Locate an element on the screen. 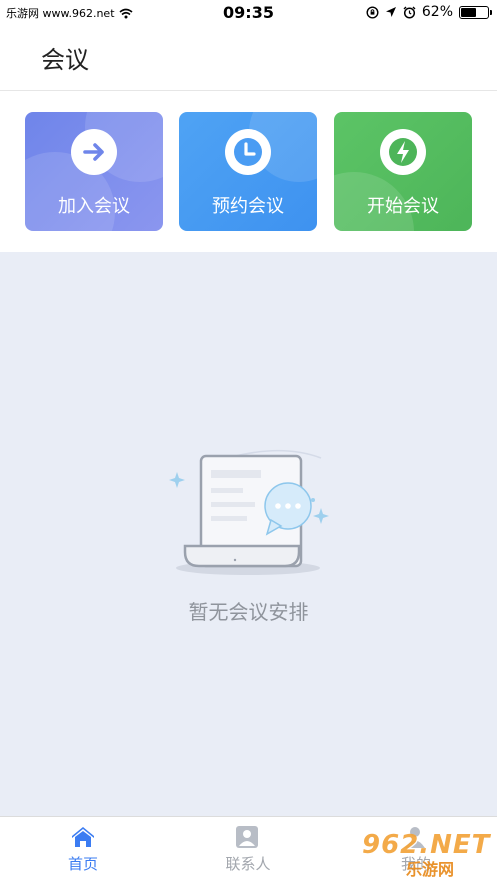 This screenshot has height=884, width=497. battery-icon is located at coordinates (475, 12).